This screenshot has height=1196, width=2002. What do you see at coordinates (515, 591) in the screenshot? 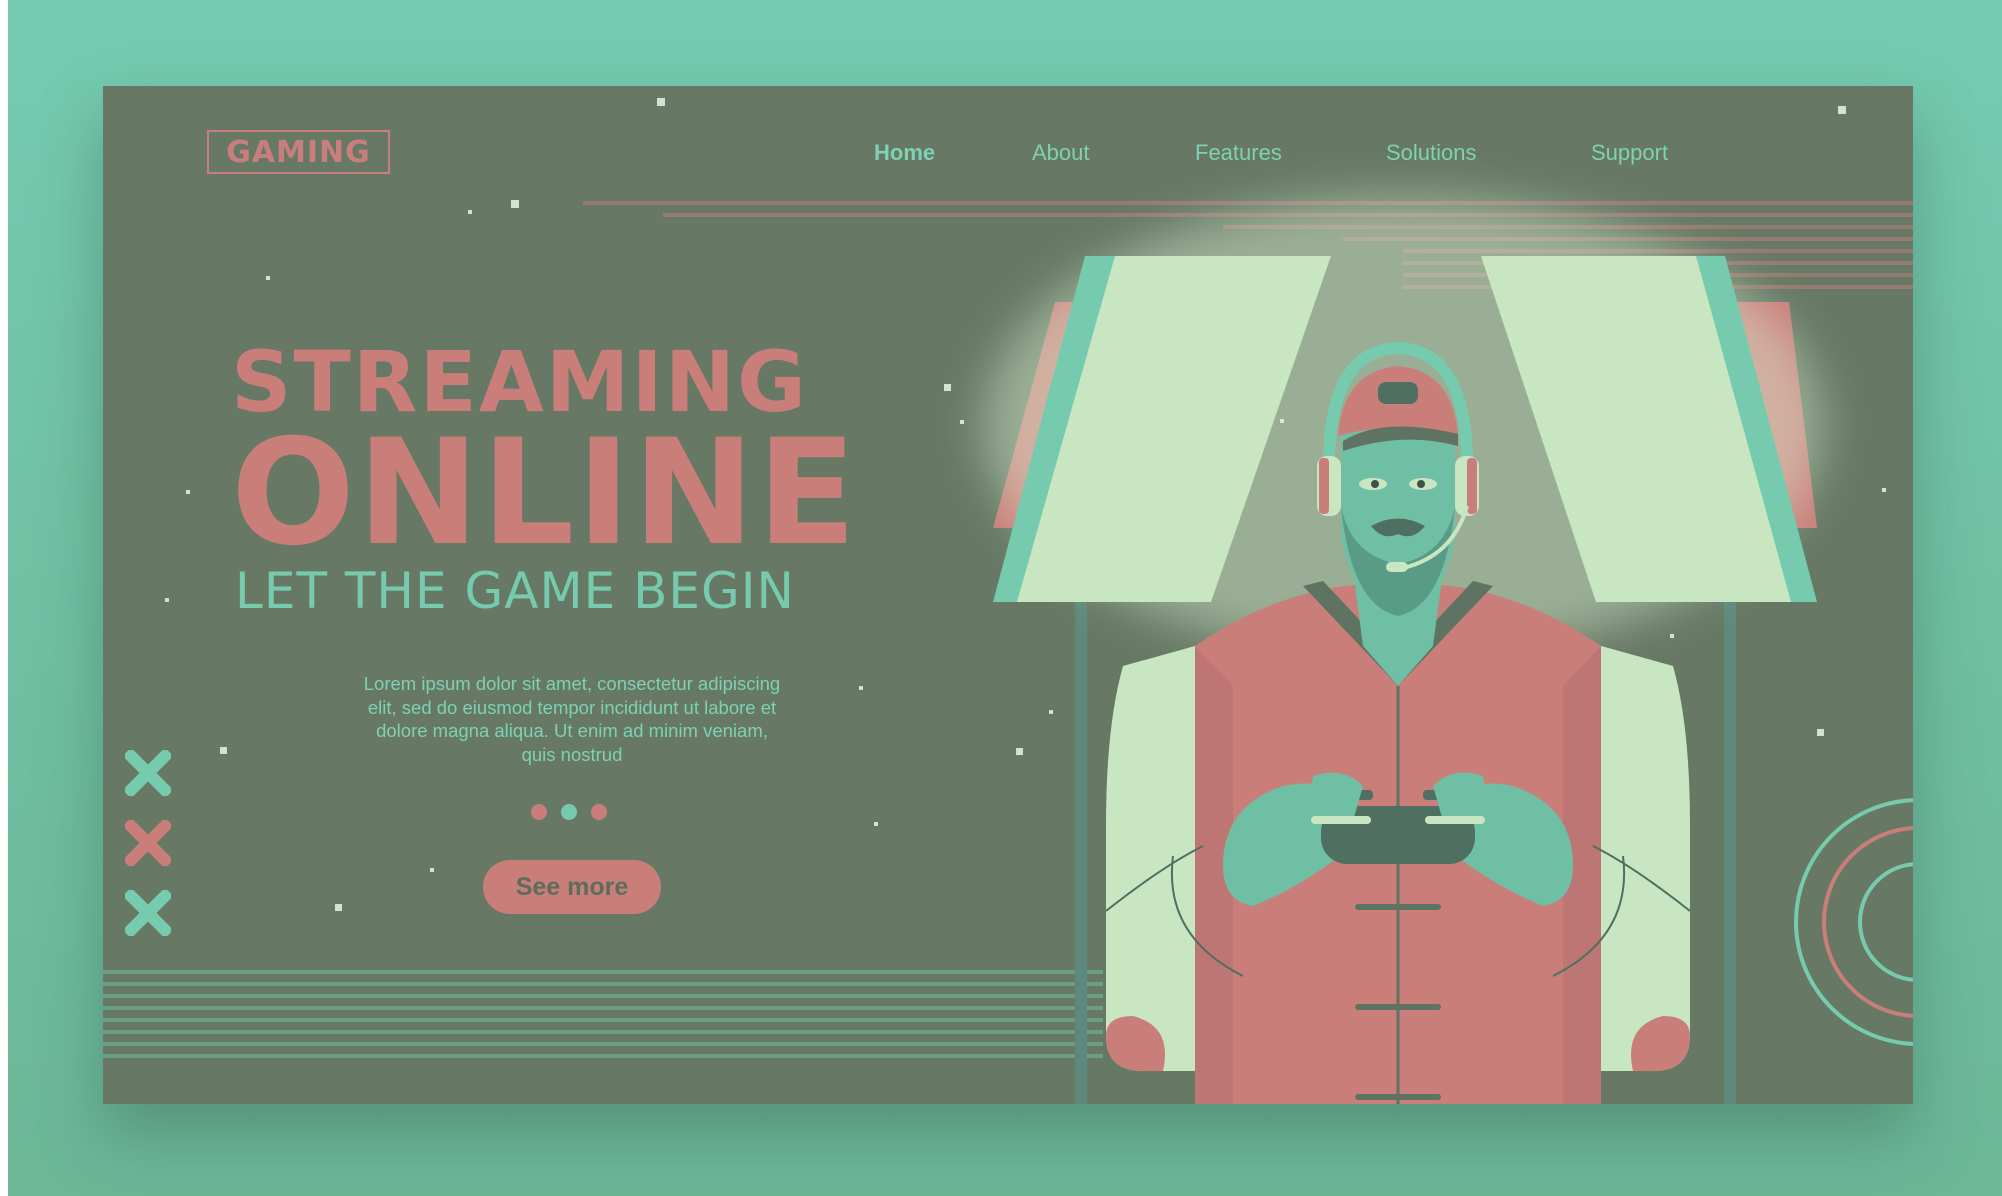
I see `hero-subtitle: LET THE GAME BEGIN` at bounding box center [515, 591].